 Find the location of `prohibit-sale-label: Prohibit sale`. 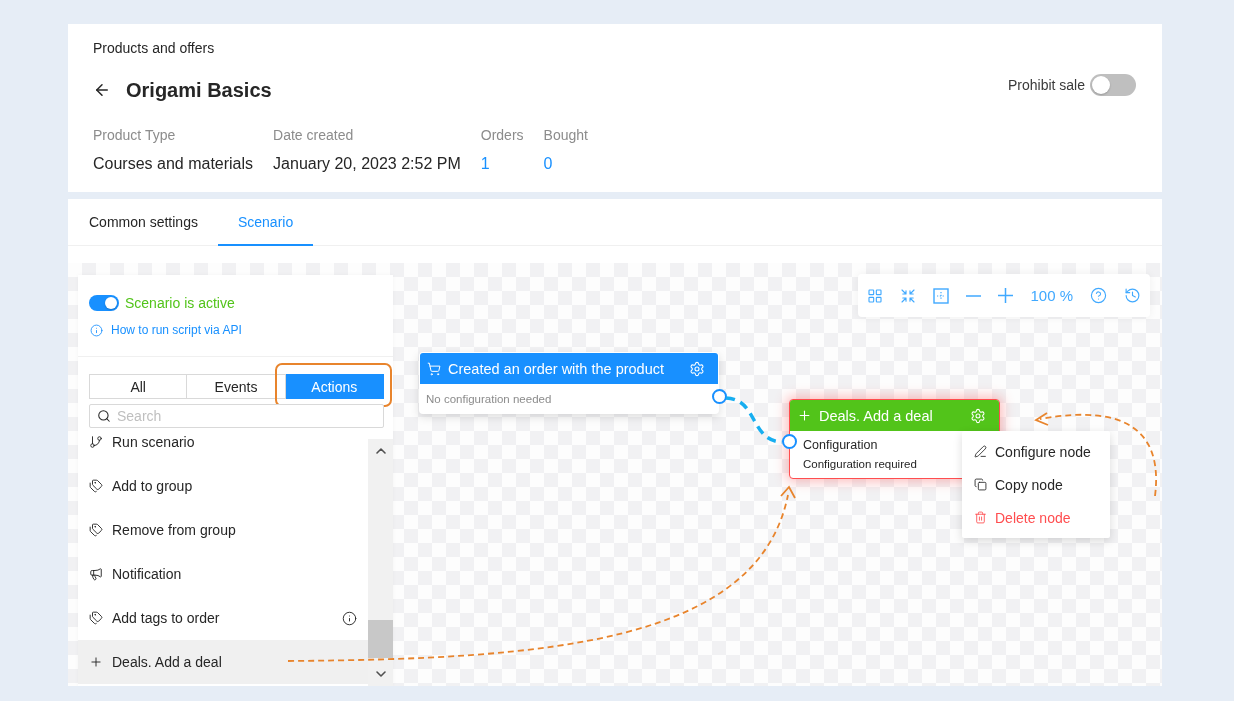

prohibit-sale-label: Prohibit sale is located at coordinates (1046, 85).